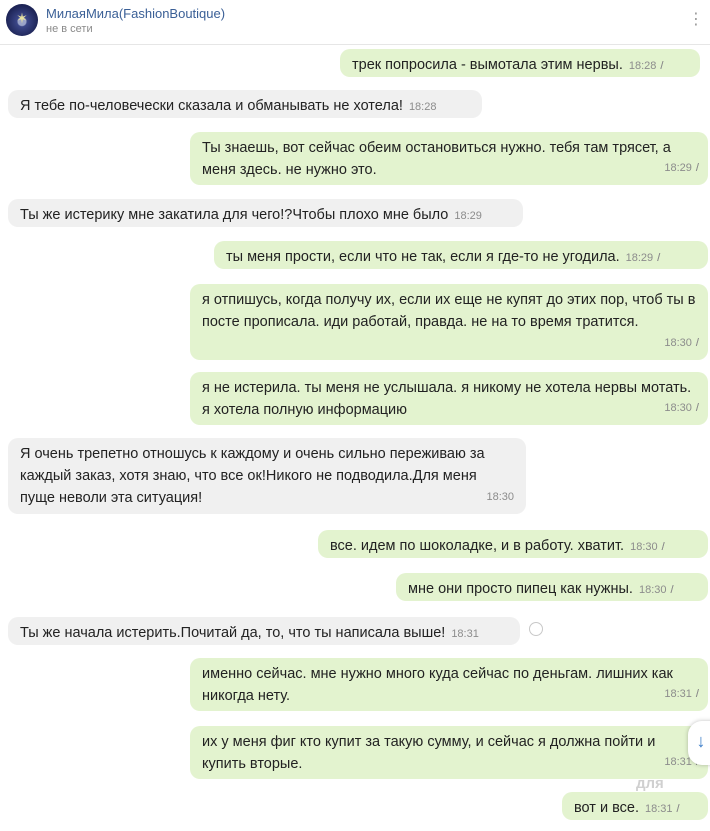  Describe the element at coordinates (135, 13) in the screenshot. I see `contact-name: МилаяМила(FashionBoutique)` at that location.